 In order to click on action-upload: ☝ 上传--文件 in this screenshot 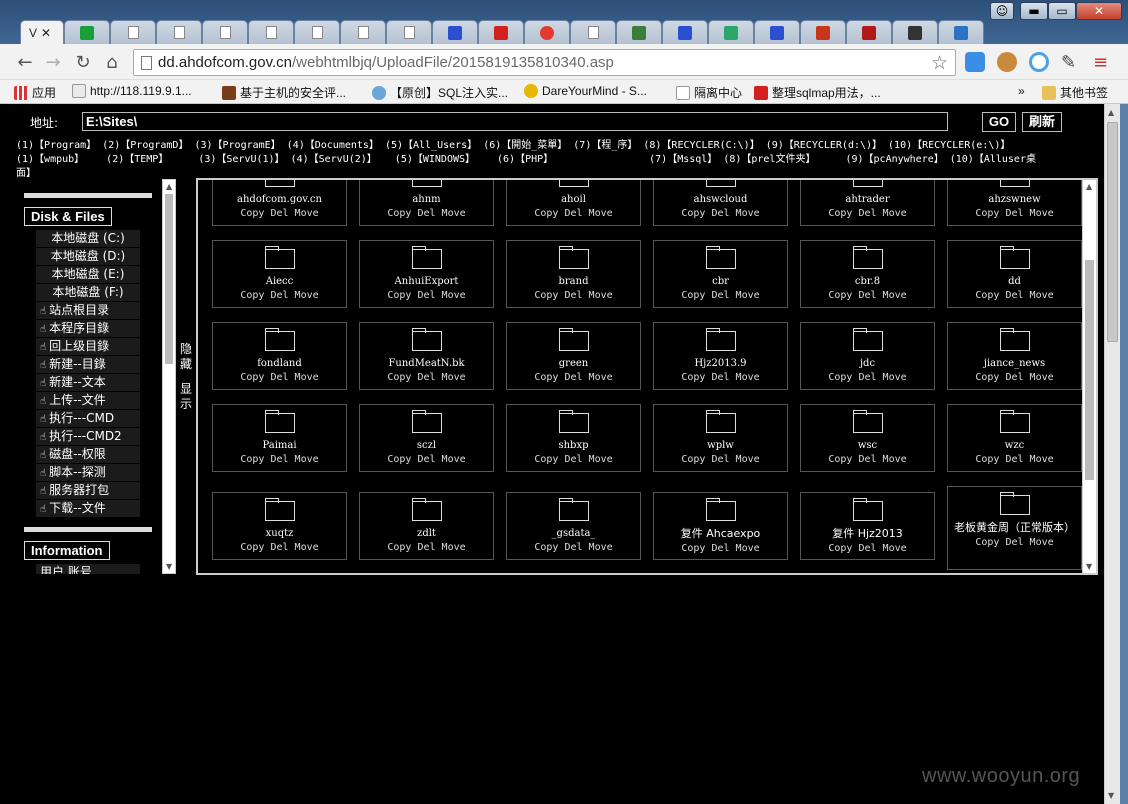, I will do `click(88, 400)`.